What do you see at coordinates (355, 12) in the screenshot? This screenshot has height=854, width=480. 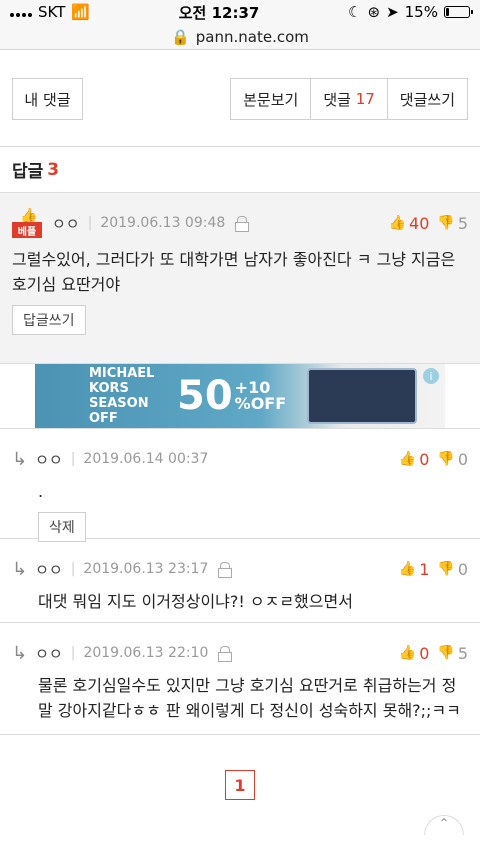 I see `moon-icon: ☾` at bounding box center [355, 12].